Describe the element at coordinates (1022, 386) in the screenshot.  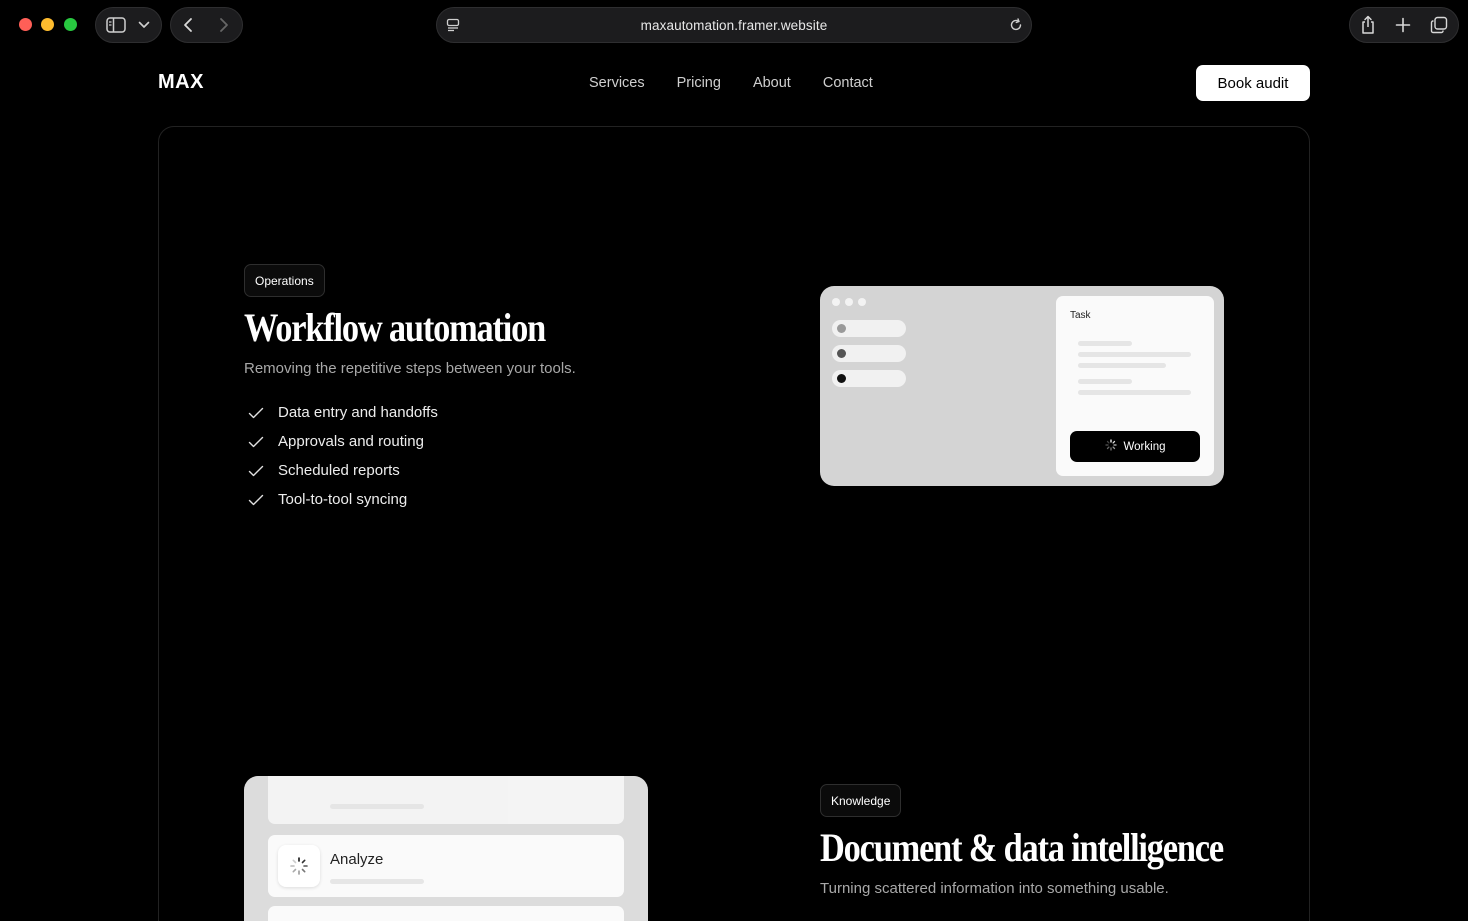
I see `workflow-illustration: Task Working` at that location.